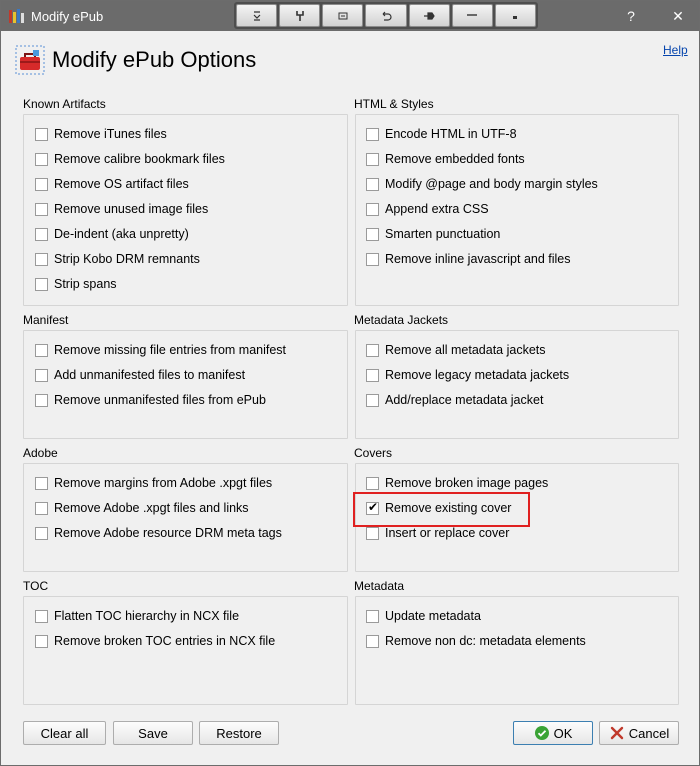 This screenshot has width=700, height=766. Describe the element at coordinates (30, 60) in the screenshot. I see `toolbox-icon` at that location.